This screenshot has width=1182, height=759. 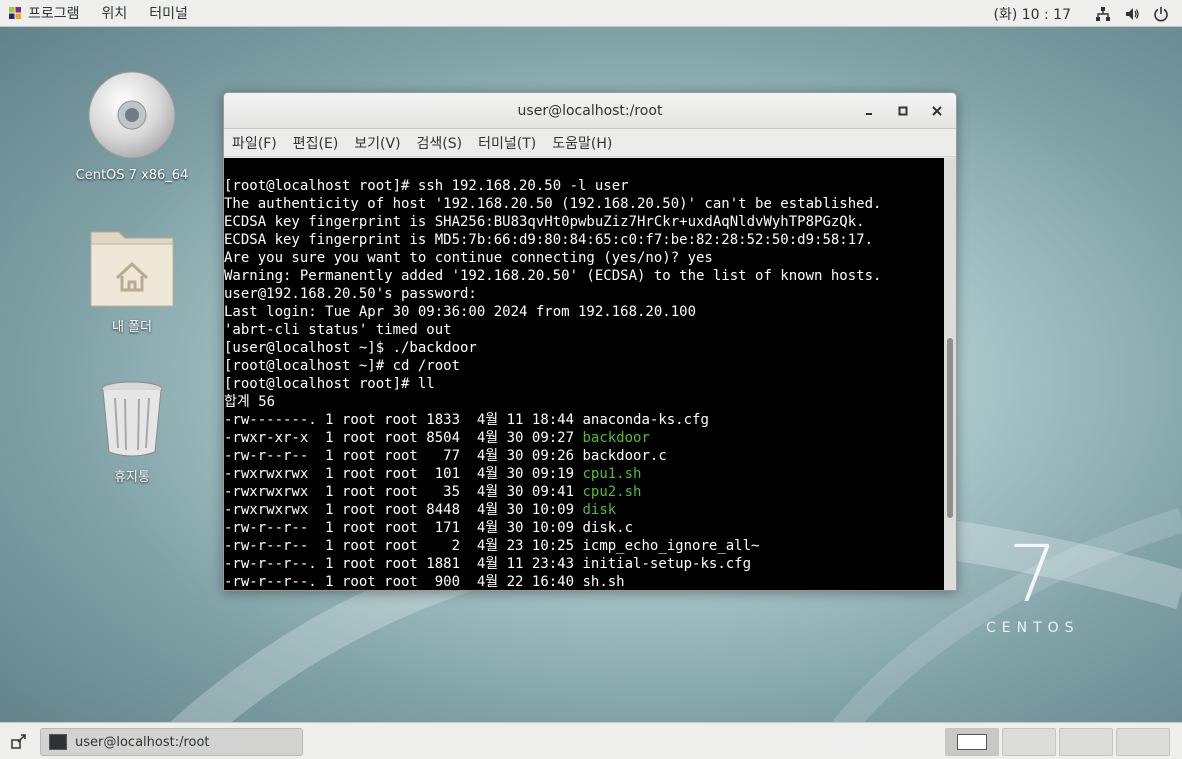 What do you see at coordinates (403, 546) in the screenshot?
I see `file-listing-meta: -rw-r--r-- 1 root root 2 4월 23 10:25` at bounding box center [403, 546].